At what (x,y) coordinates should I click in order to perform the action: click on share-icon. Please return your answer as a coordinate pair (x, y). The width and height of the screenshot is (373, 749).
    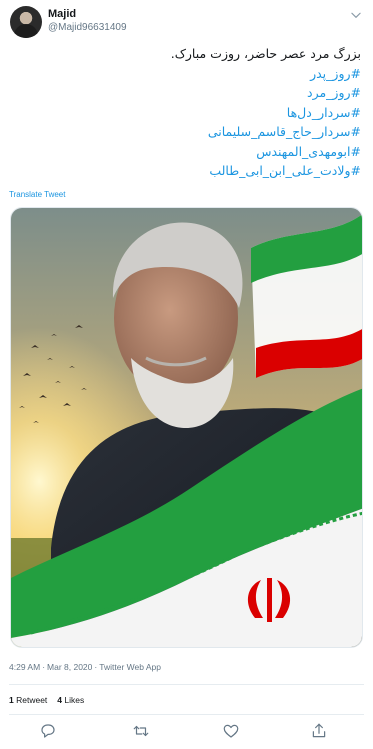
    Looking at the image, I should click on (319, 731).